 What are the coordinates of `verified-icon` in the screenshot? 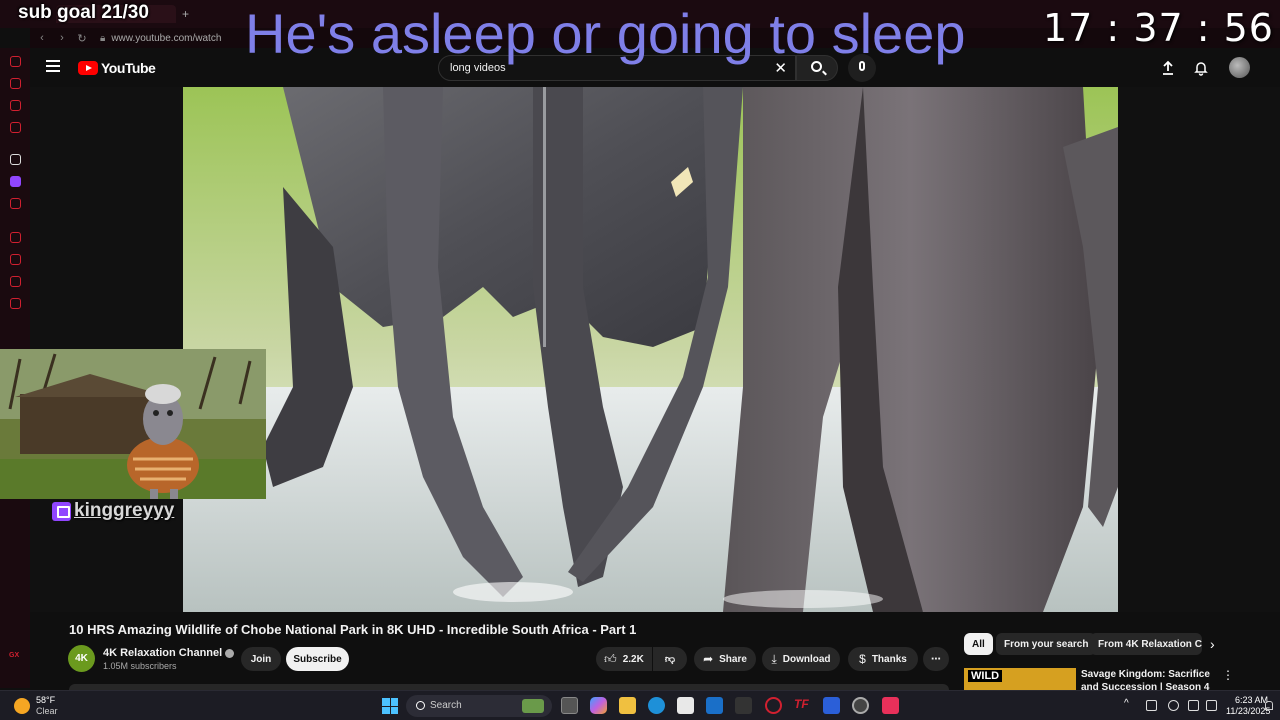 It's located at (230, 653).